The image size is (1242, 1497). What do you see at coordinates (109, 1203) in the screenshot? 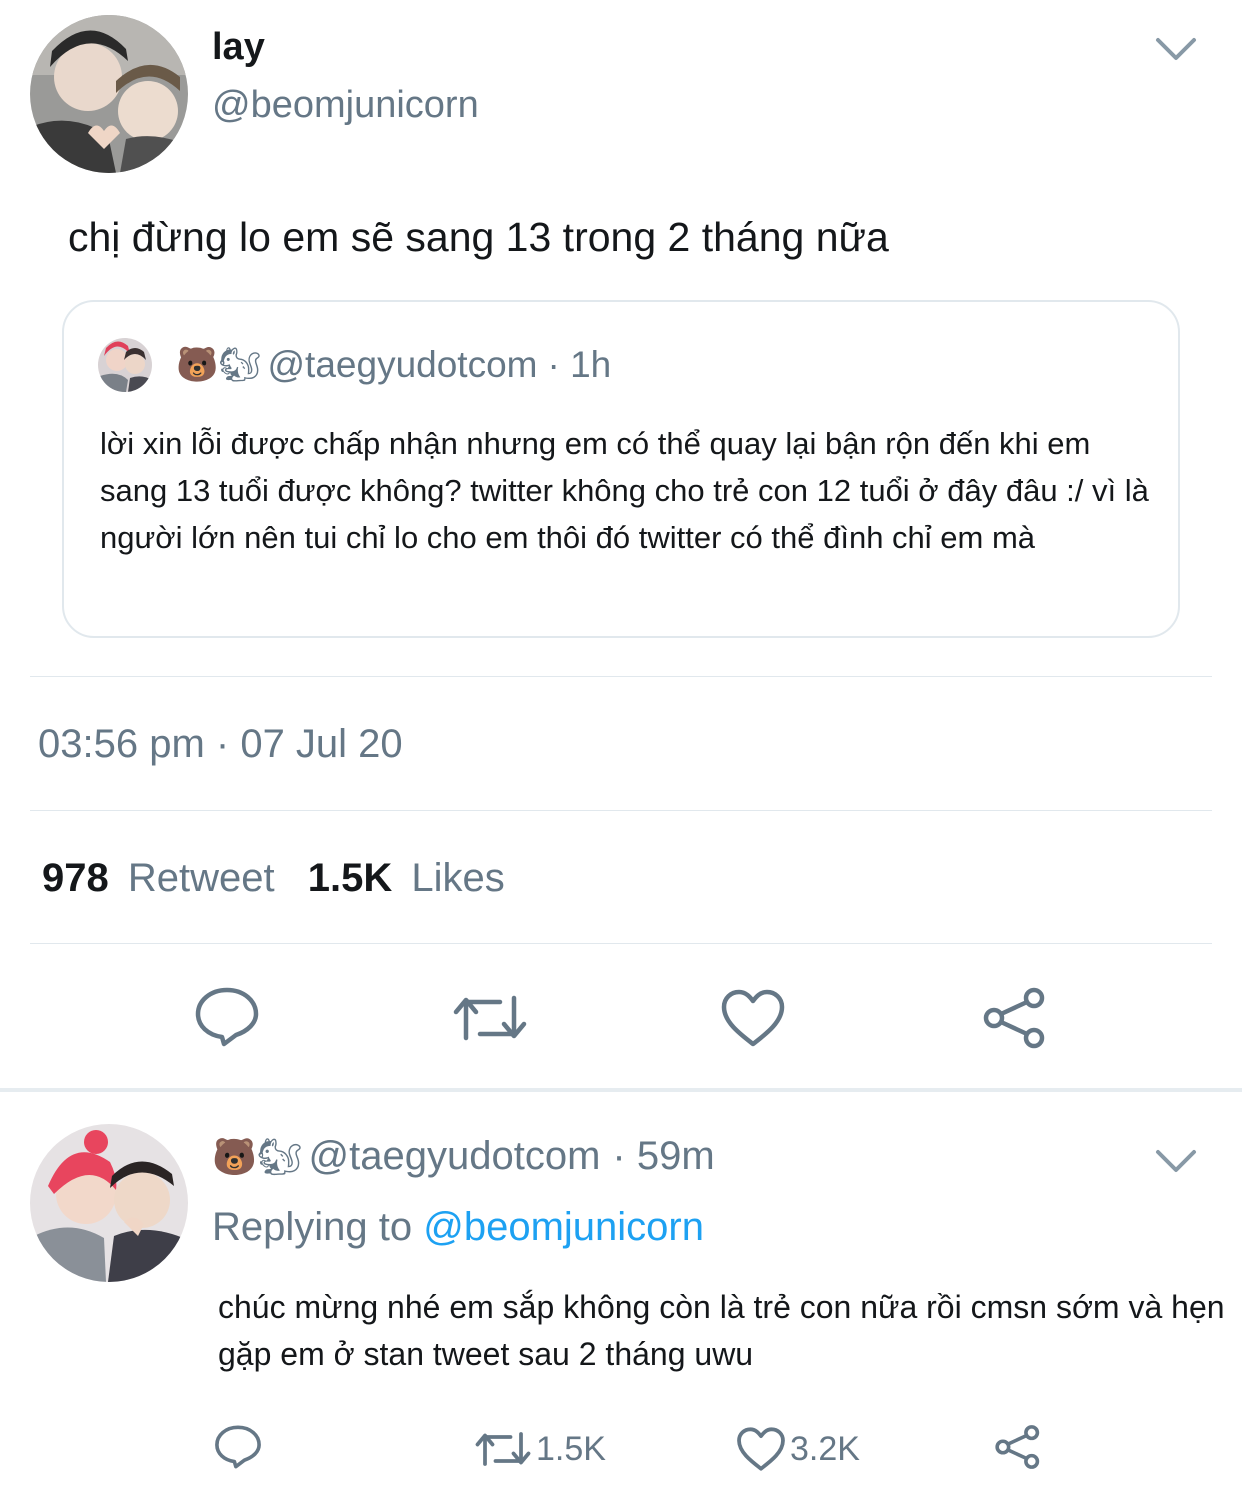
I see `reply-avatar` at bounding box center [109, 1203].